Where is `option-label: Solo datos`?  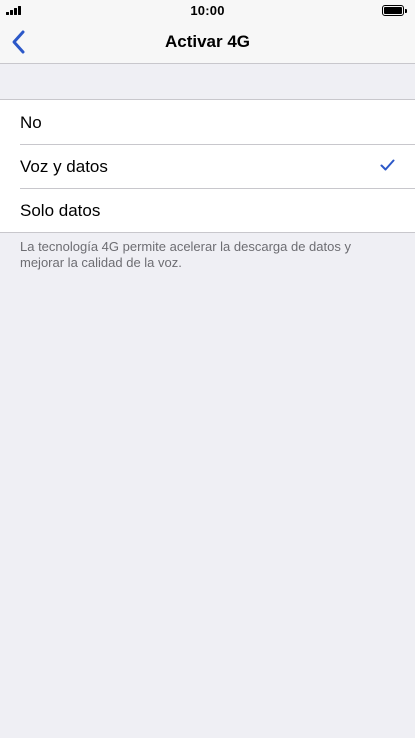
option-label: Solo datos is located at coordinates (60, 210).